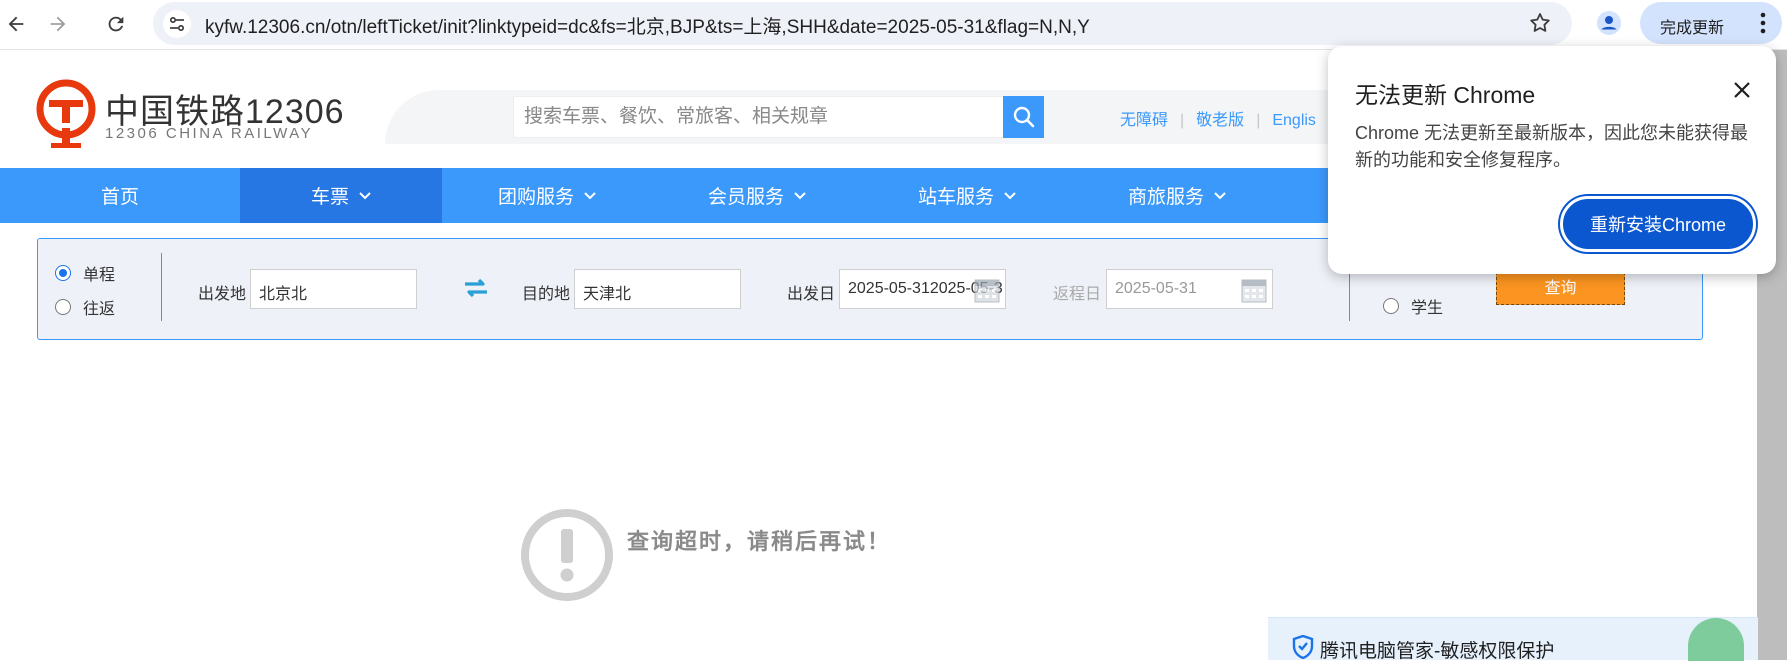 This screenshot has height=663, width=1787. Describe the element at coordinates (1144, 120) in the screenshot. I see `accessibility-link: 无障碍` at that location.